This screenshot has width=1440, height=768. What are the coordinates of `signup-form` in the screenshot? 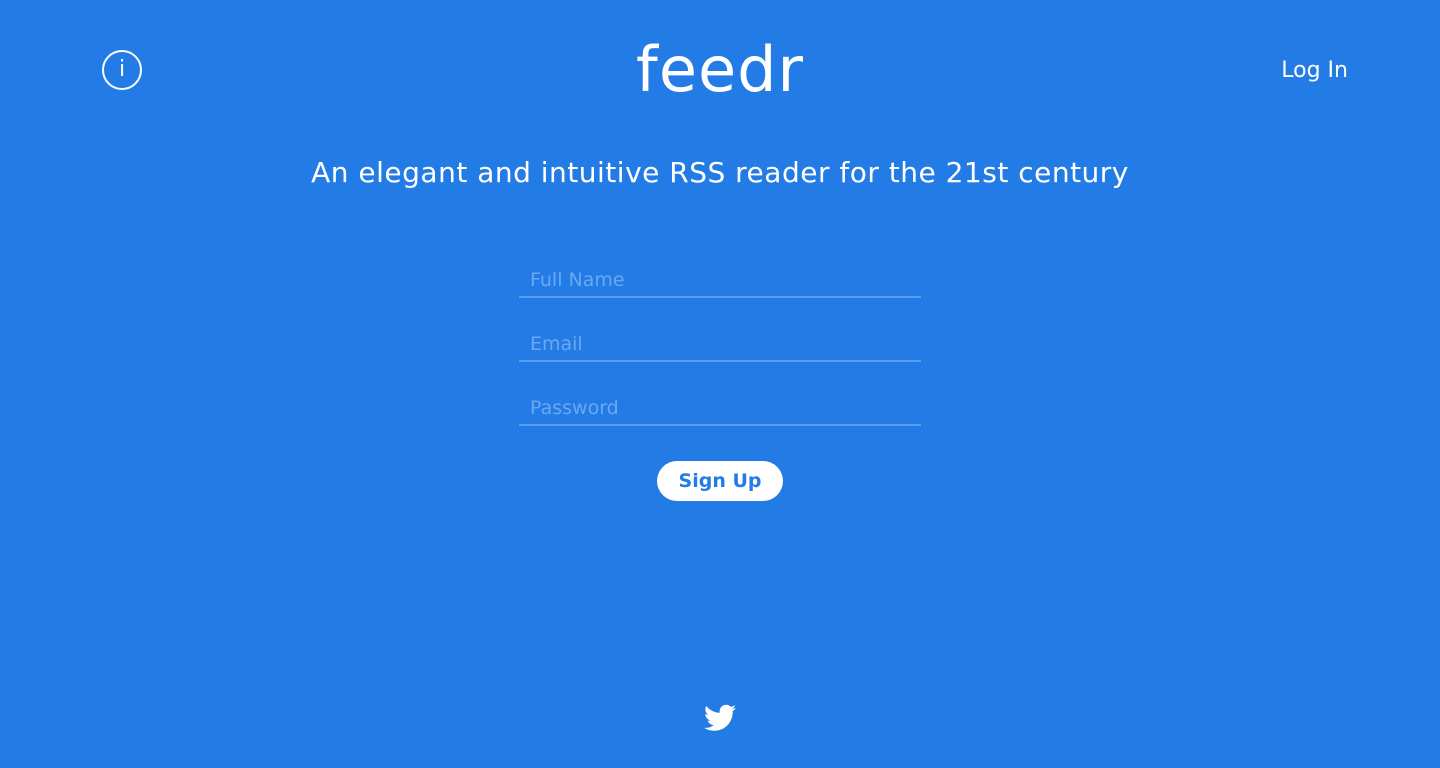 It's located at (720, 354).